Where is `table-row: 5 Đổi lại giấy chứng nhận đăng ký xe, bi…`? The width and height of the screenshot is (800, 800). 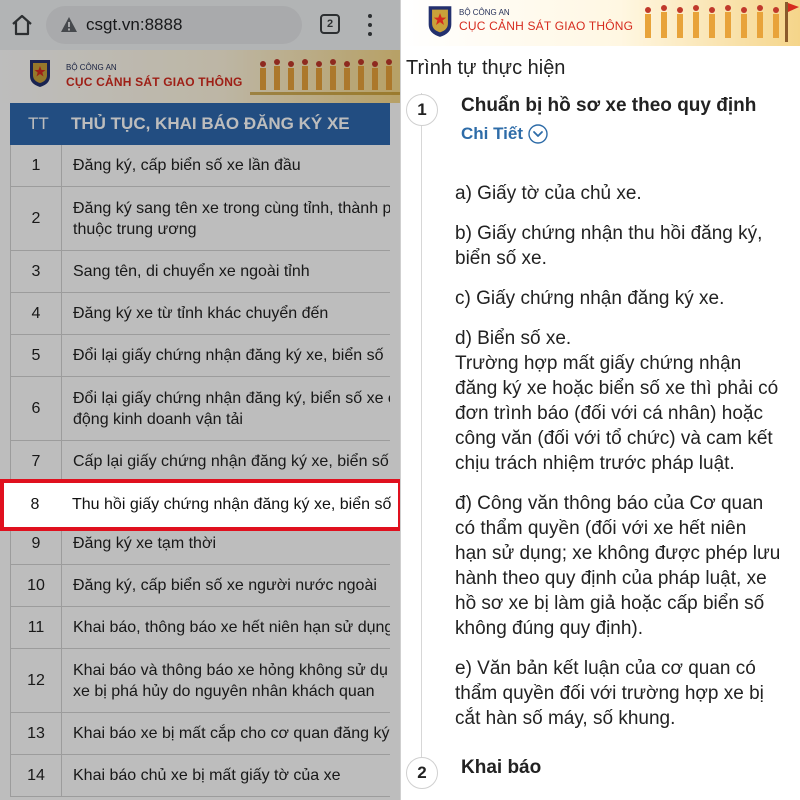 table-row: 5 Đổi lại giấy chứng nhận đăng ký xe, bi… is located at coordinates (200, 356).